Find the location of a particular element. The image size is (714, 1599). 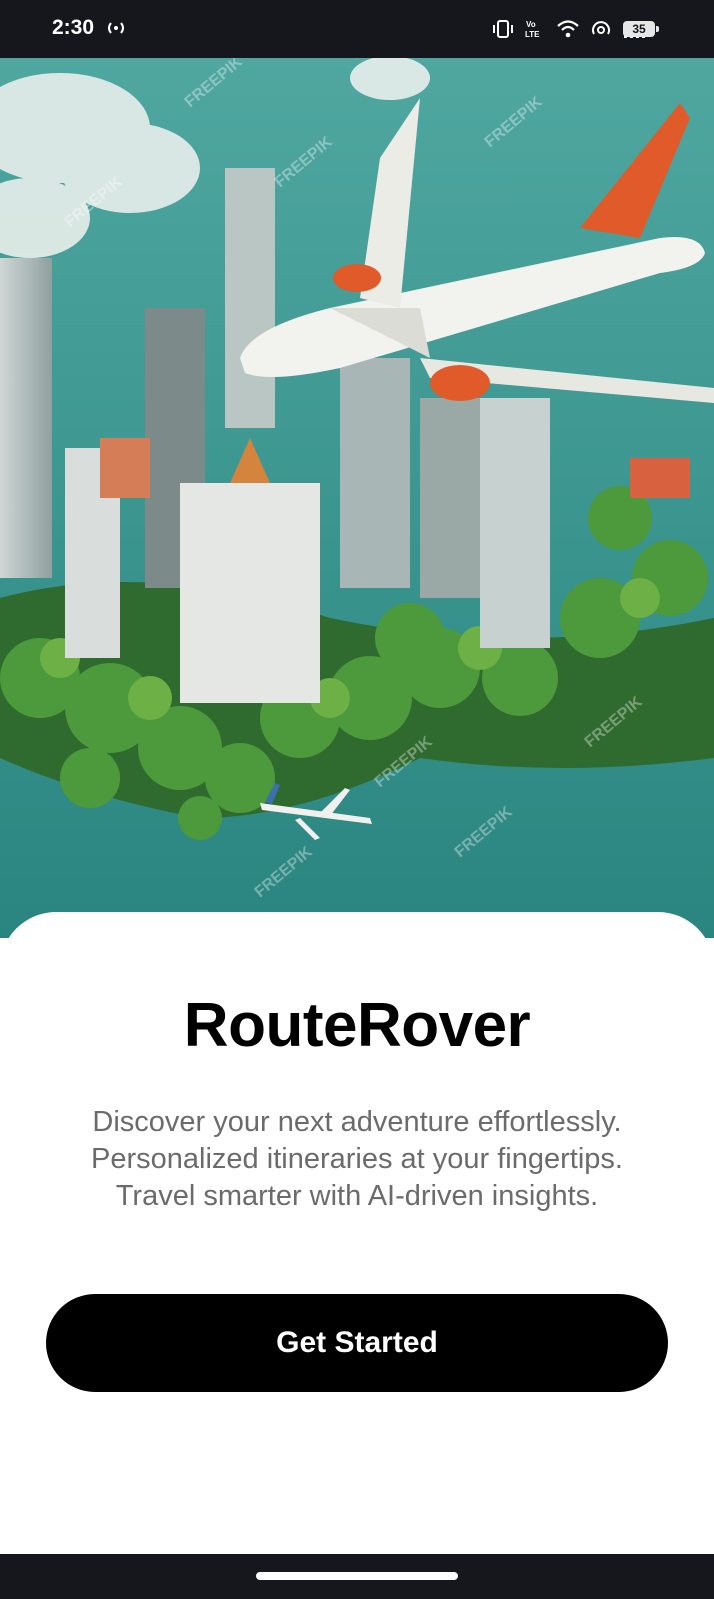

status-bar: 2:30 Vo LTE 35 is located at coordinates (357, 29).